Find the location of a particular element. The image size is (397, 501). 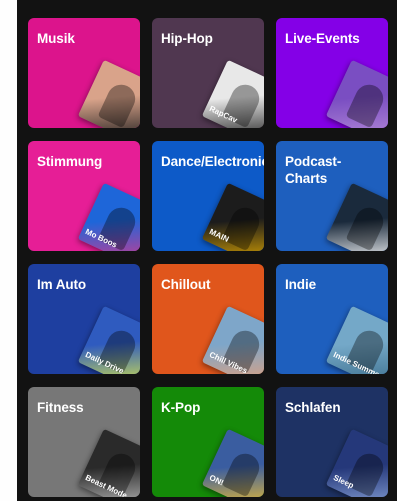

category-label: Podcast-Charts is located at coordinates (313, 170).